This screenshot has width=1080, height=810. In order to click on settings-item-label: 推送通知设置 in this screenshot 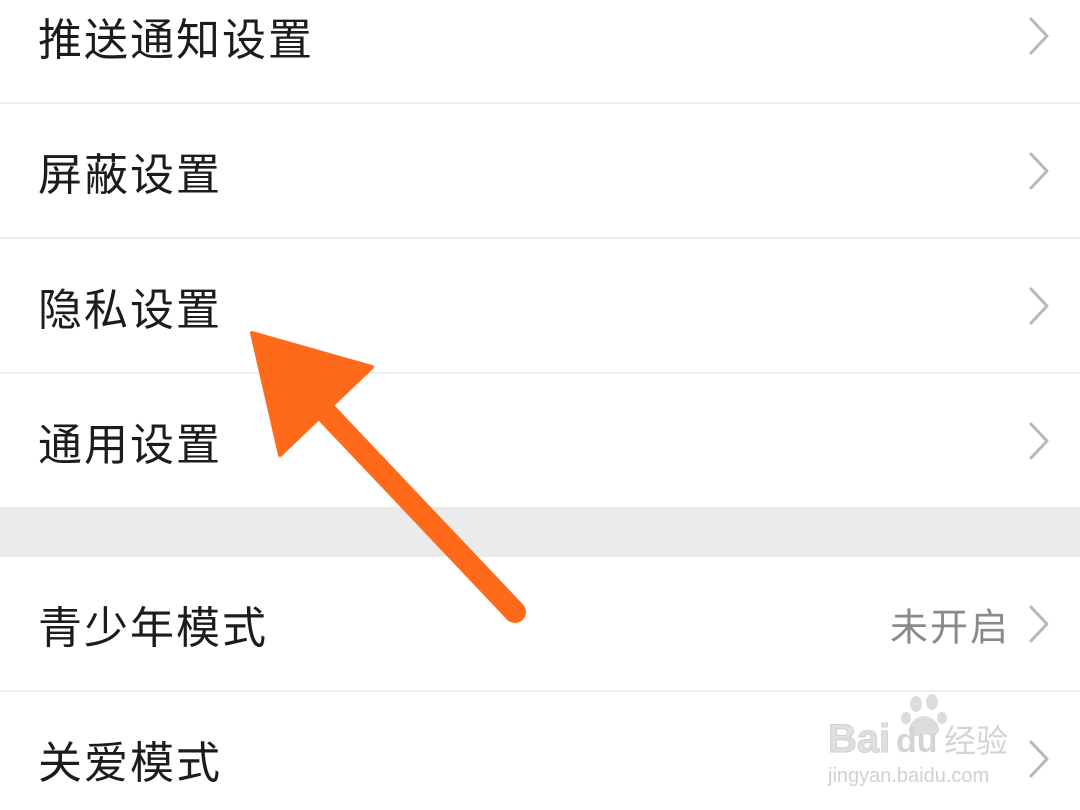, I will do `click(176, 40)`.